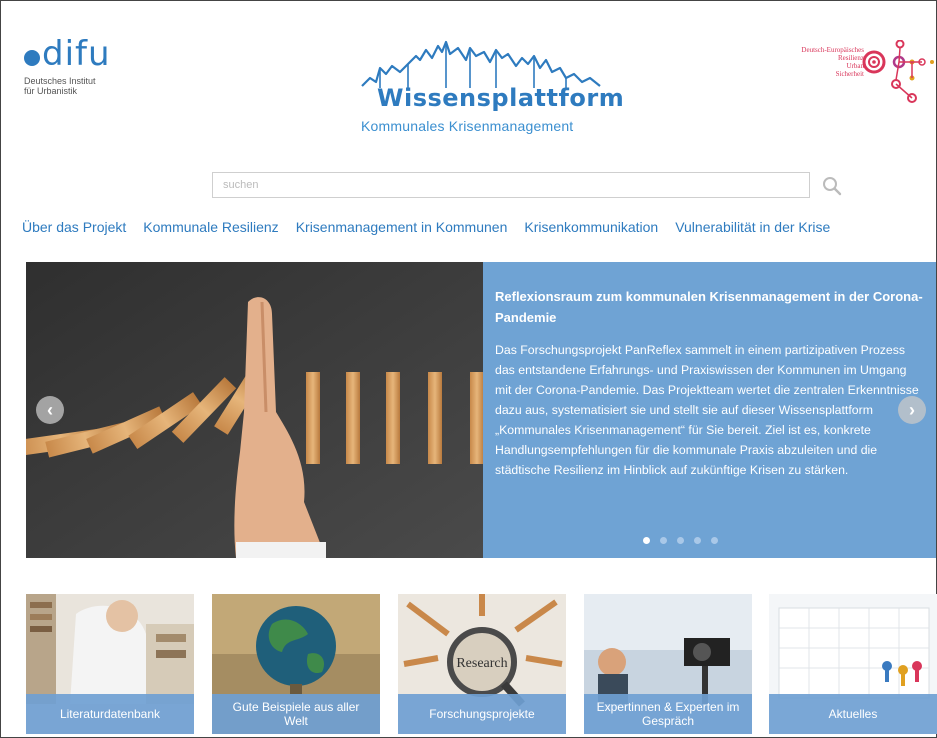 This screenshot has height=738, width=937. What do you see at coordinates (210, 227) in the screenshot?
I see `nav-item-kommunale-resilienz: Kommunale Resilienz` at bounding box center [210, 227].